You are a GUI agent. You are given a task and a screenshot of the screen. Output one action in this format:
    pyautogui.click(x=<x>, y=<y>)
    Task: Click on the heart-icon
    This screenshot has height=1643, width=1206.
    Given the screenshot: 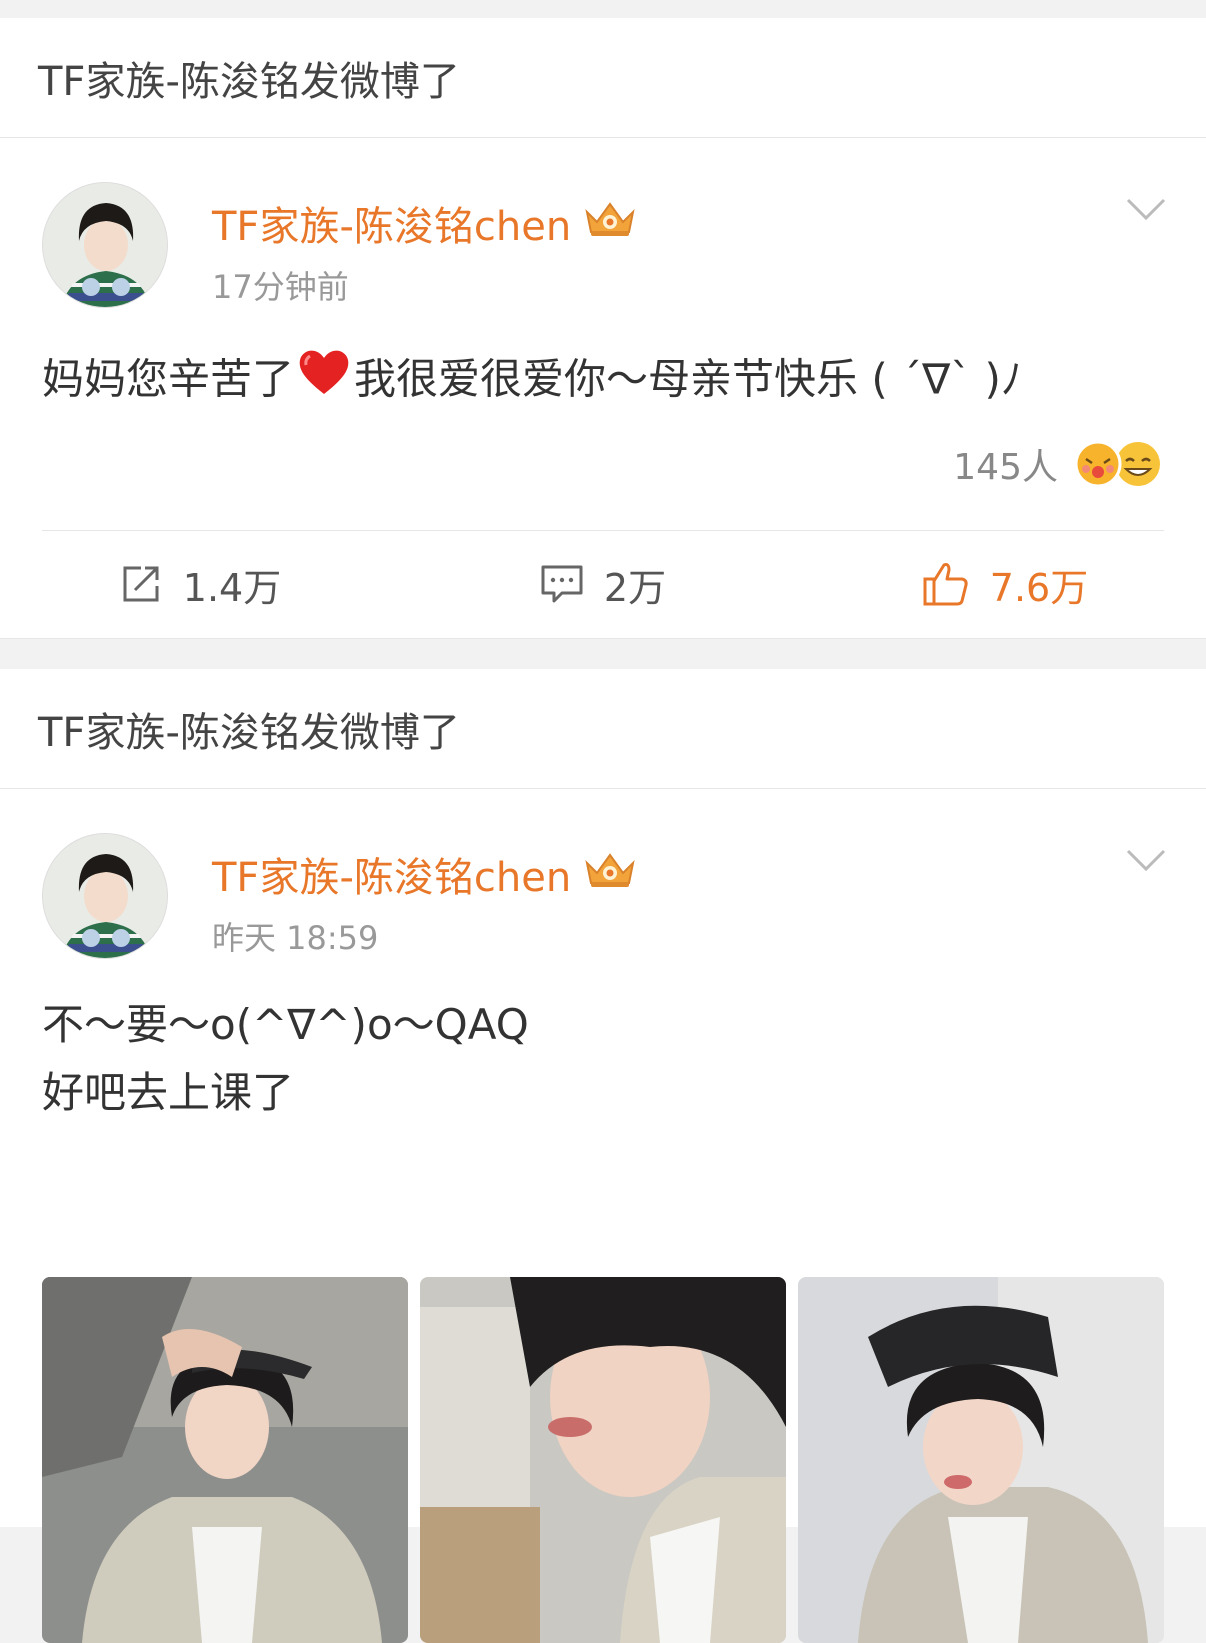 What is the action you would take?
    pyautogui.click(x=324, y=382)
    